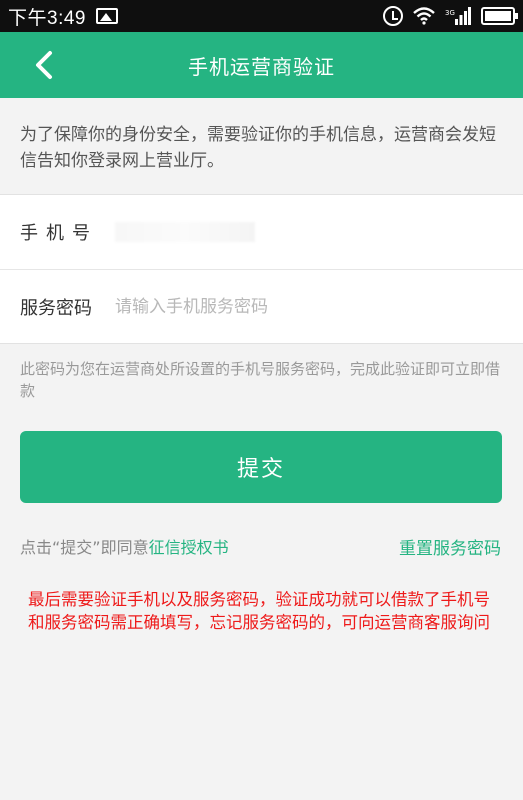 The width and height of the screenshot is (523, 800). I want to click on agreement-prefix: 点击“提交”即同意, so click(84, 547).